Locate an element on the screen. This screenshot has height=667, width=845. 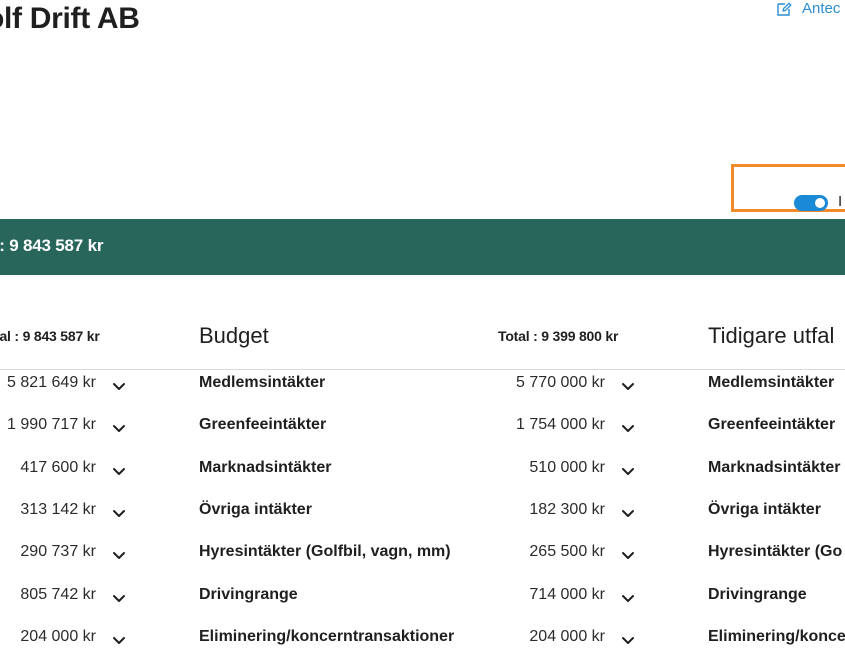
left-amount: 313 142 kr is located at coordinates (58, 509).